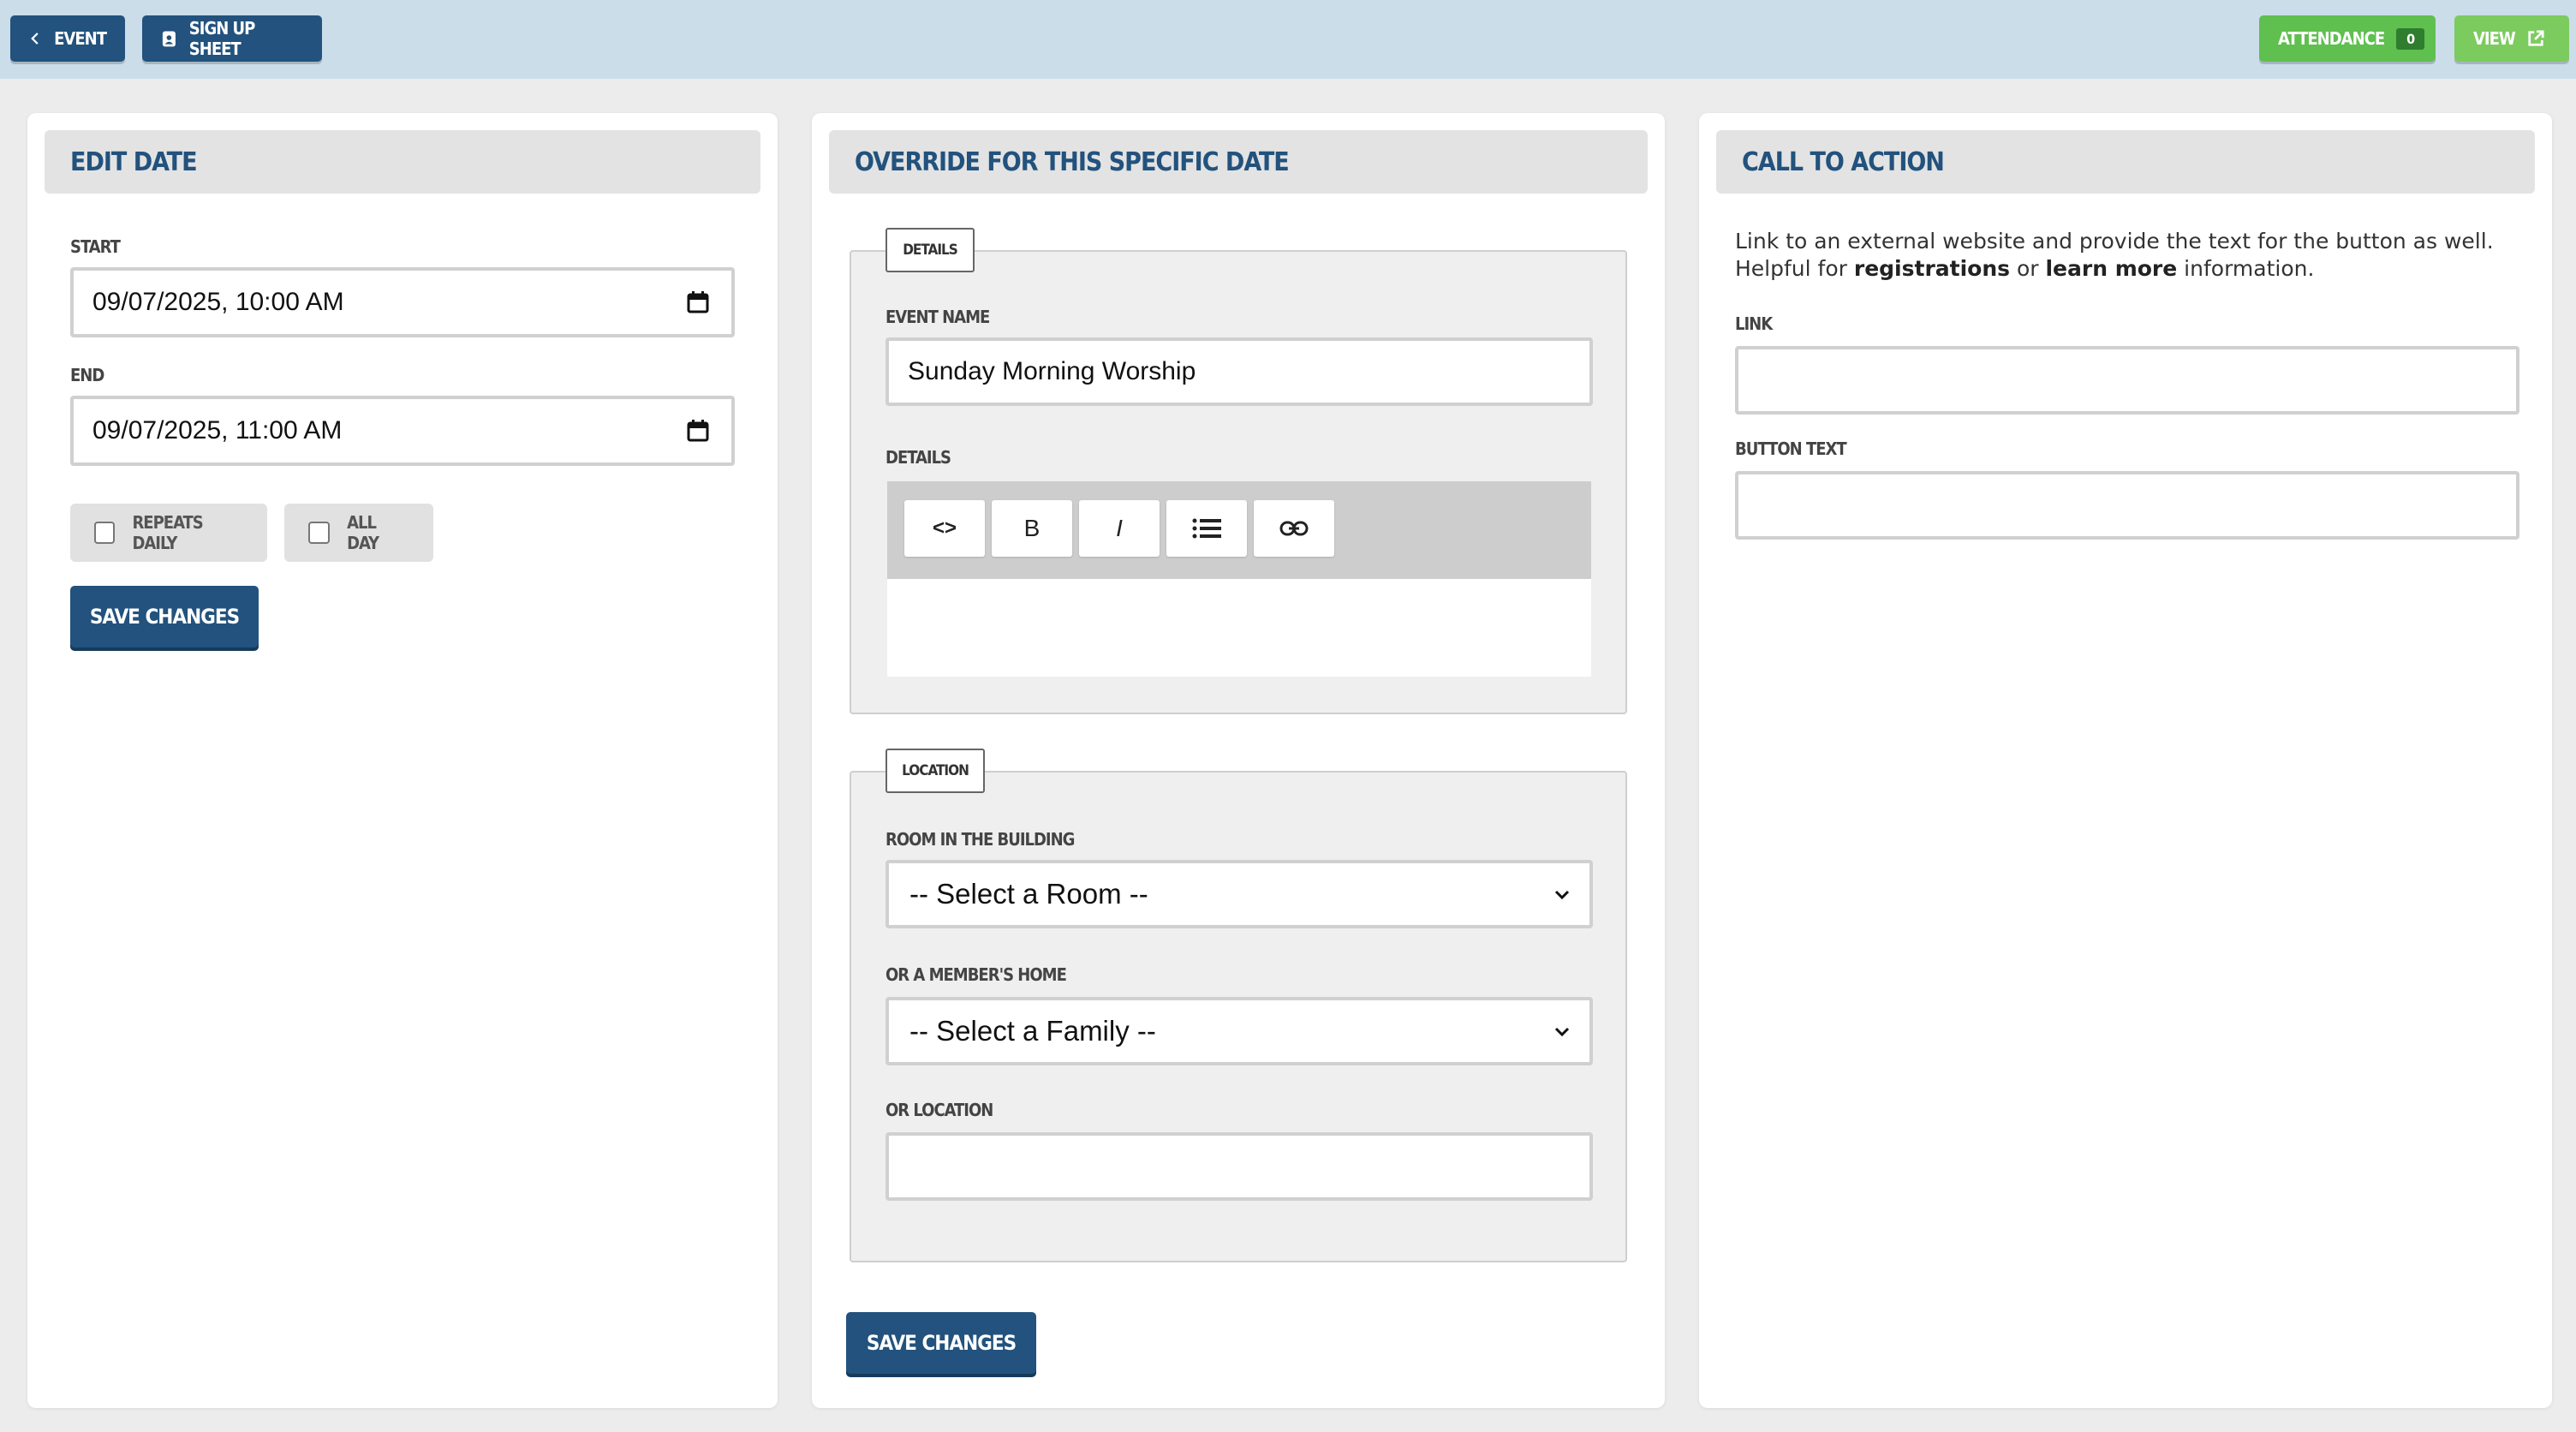  Describe the element at coordinates (363, 532) in the screenshot. I see `all-day-label: ALL DAY` at that location.